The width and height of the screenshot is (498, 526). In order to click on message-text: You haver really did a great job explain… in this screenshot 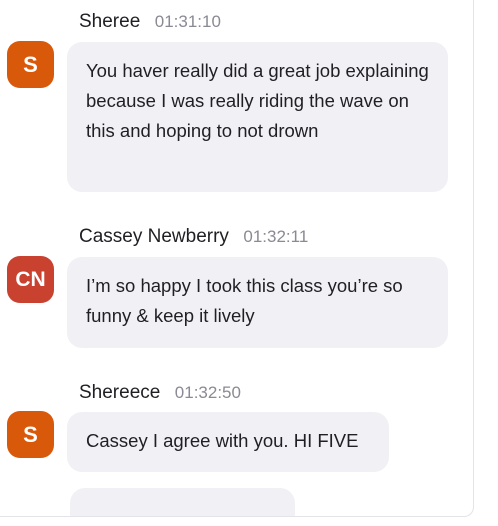, I will do `click(257, 100)`.